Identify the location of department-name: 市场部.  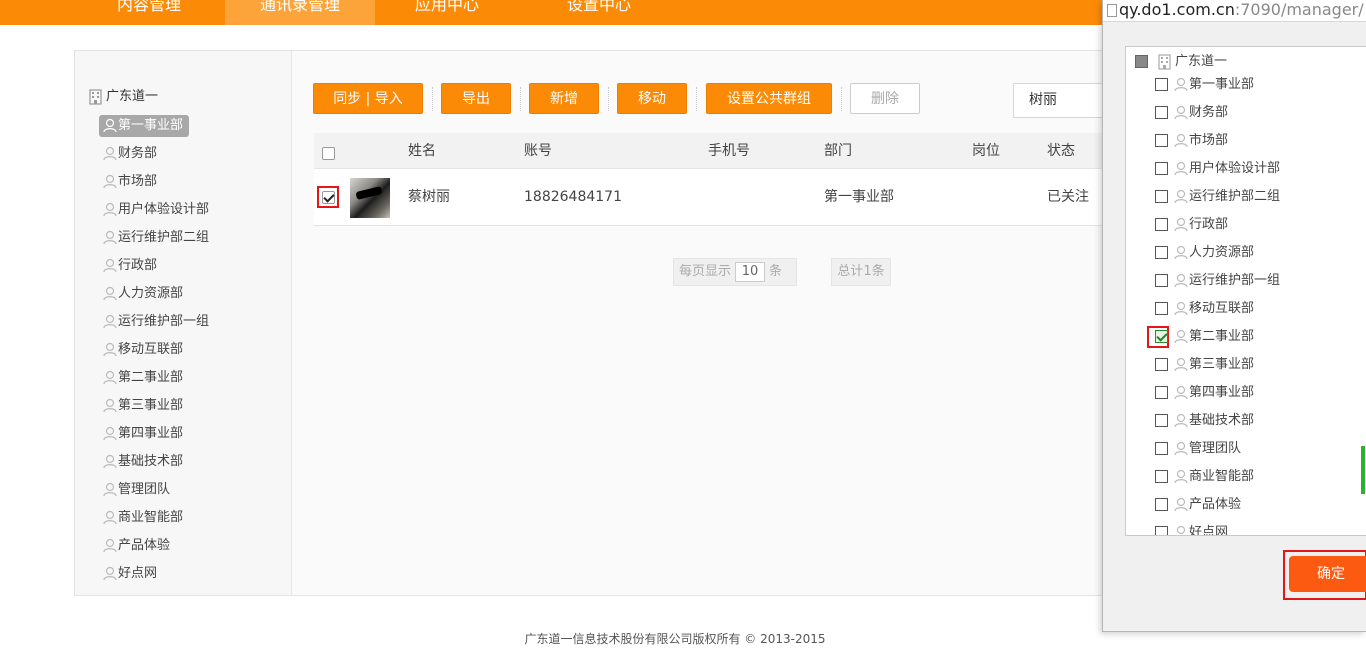
(1209, 140).